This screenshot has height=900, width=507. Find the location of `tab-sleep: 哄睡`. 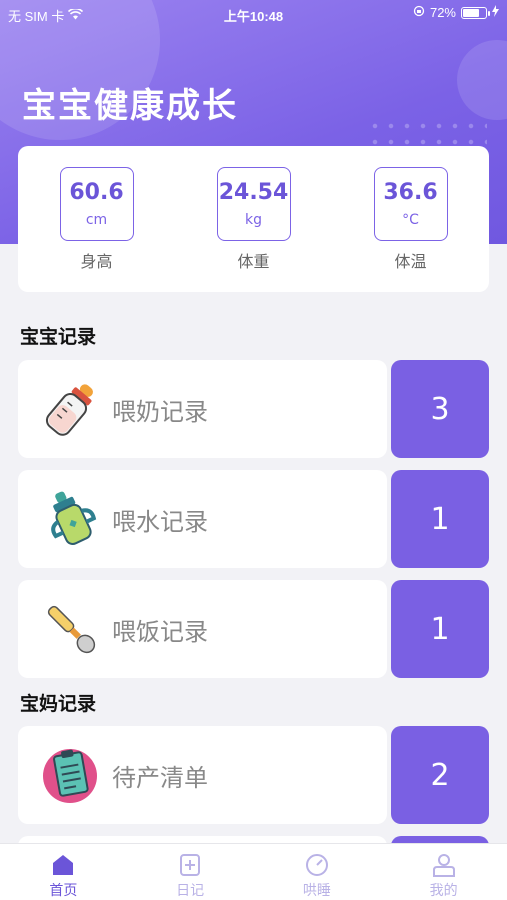

tab-sleep: 哄睡 is located at coordinates (317, 872).